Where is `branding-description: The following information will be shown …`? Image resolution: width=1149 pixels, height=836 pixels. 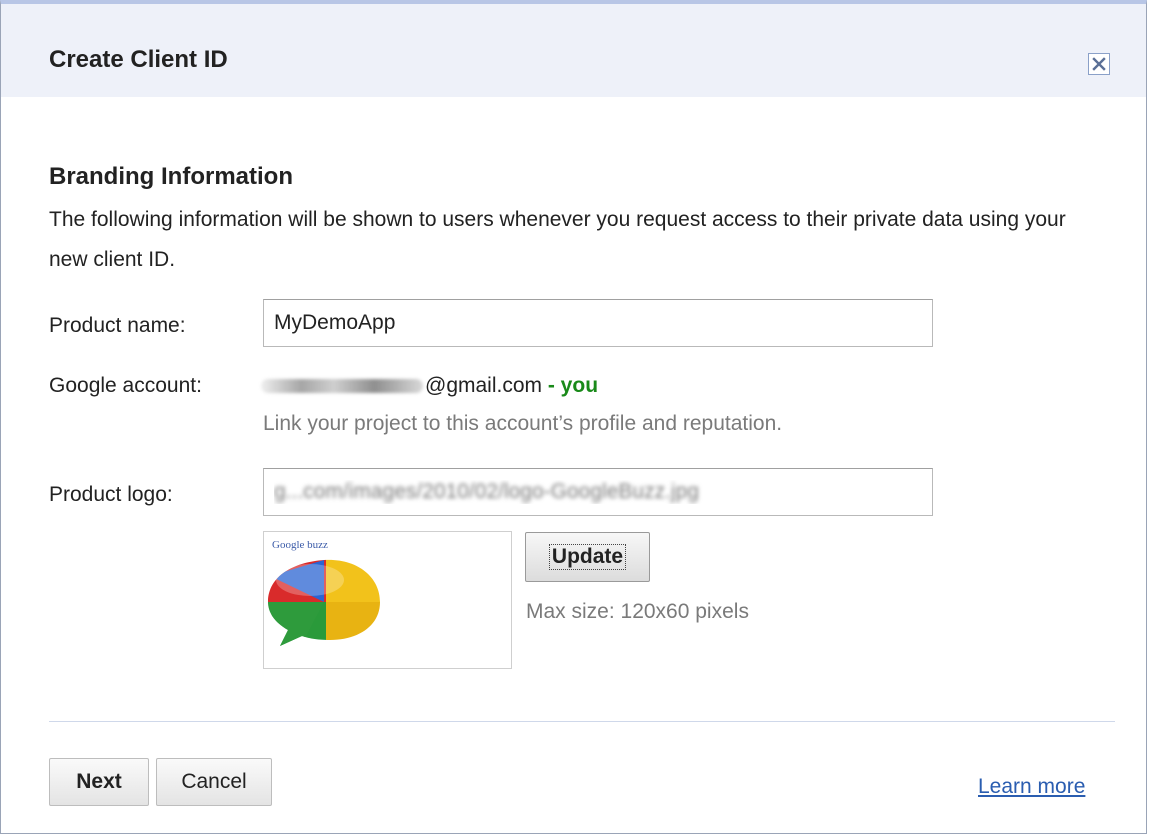
branding-description: The following information will be shown … is located at coordinates (557, 239).